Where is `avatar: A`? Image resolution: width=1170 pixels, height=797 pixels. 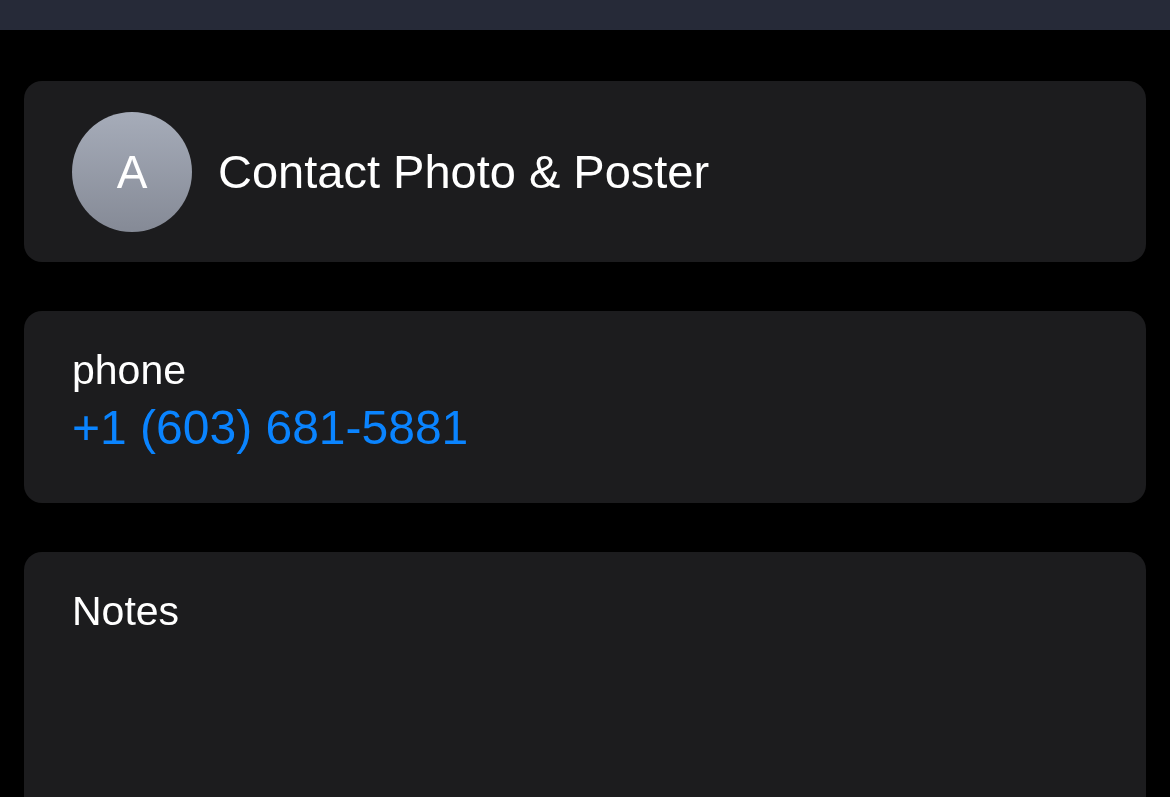 avatar: A is located at coordinates (132, 171).